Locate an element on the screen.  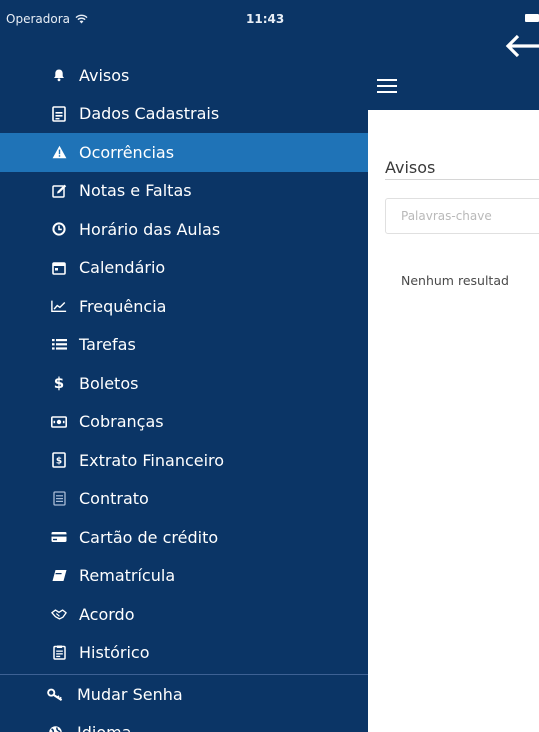
arrow-left-icon is located at coordinates (522, 46).